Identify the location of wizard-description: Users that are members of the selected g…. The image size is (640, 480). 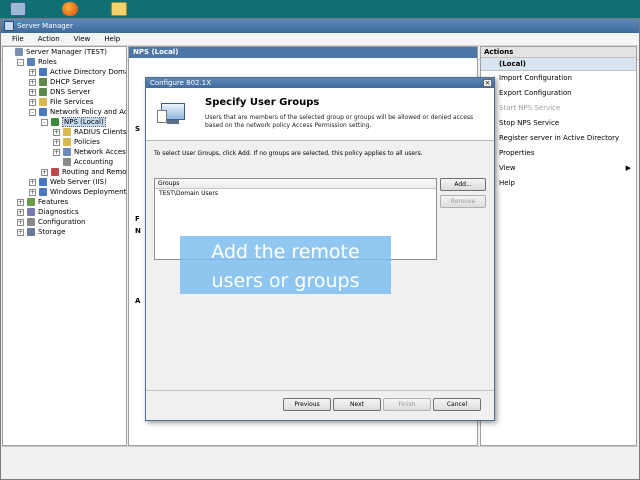
(339, 121).